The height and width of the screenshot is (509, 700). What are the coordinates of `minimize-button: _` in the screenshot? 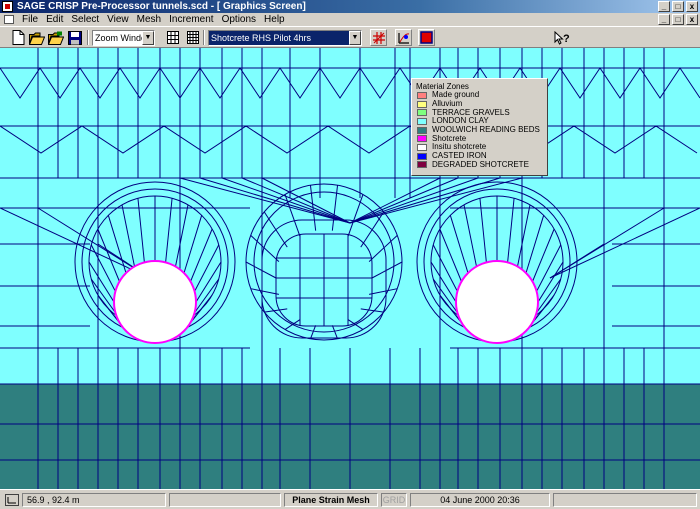 It's located at (664, 6).